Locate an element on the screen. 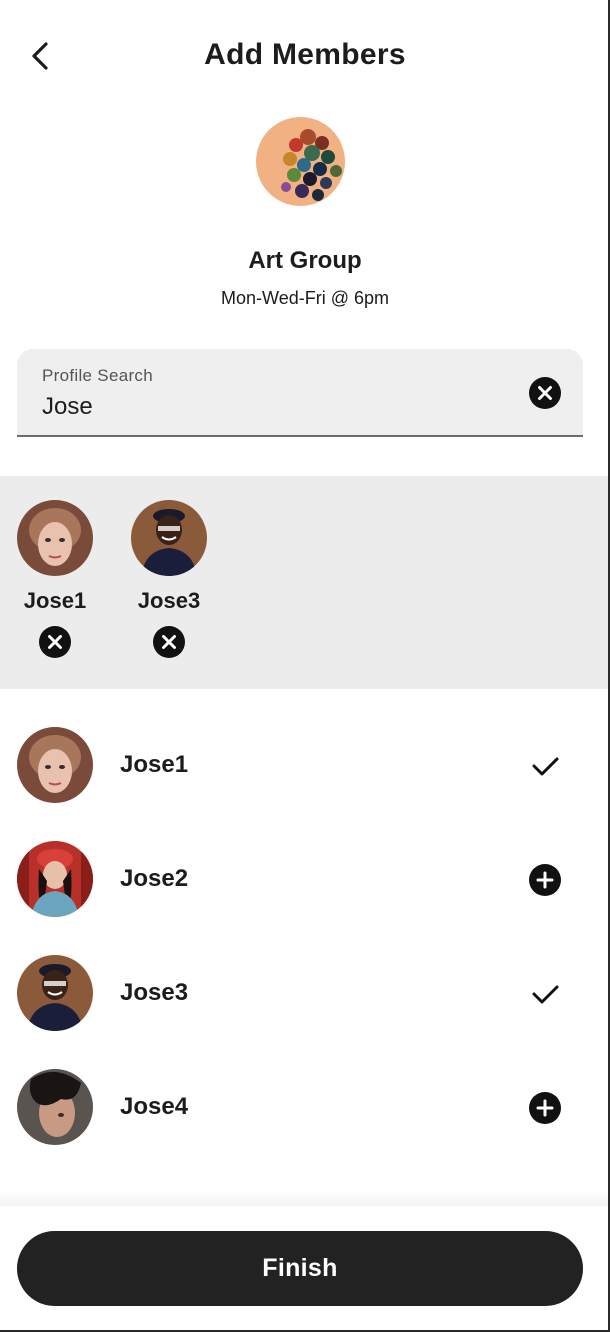 The image size is (610, 1332). list-item: Jose2 is located at coordinates (304, 898).